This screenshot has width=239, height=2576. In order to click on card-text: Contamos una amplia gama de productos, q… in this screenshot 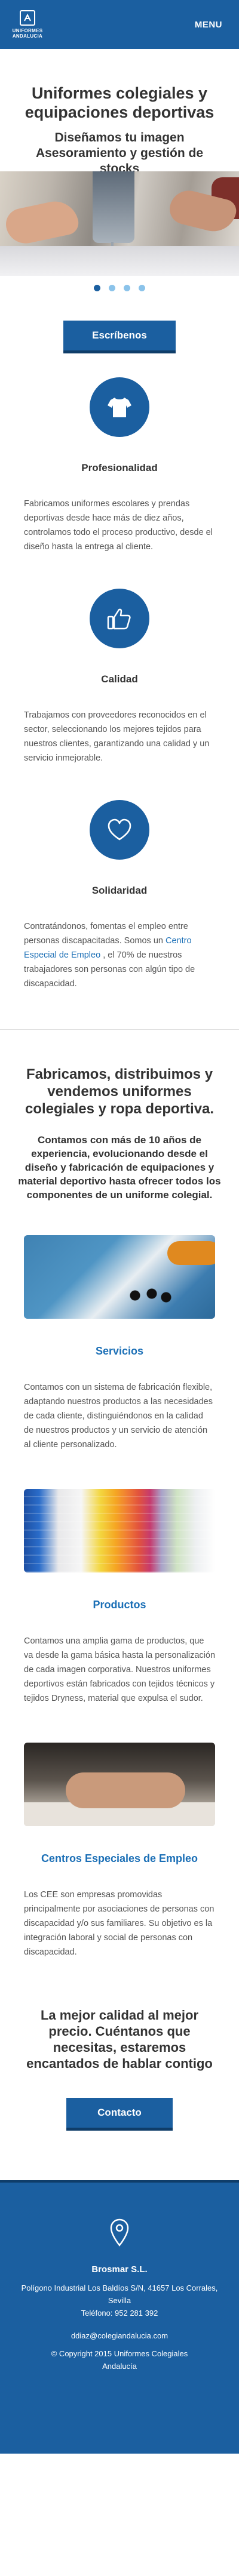, I will do `click(120, 1669)`.